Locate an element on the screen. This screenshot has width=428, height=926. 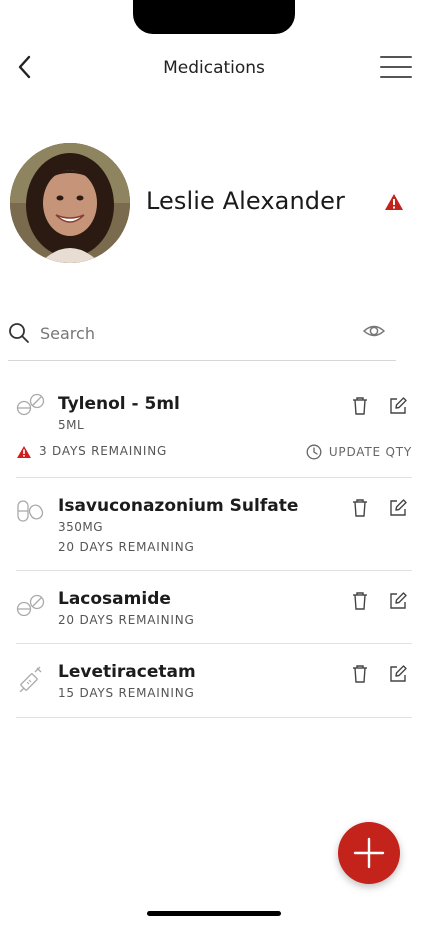
hamburger-icon is located at coordinates (396, 57).